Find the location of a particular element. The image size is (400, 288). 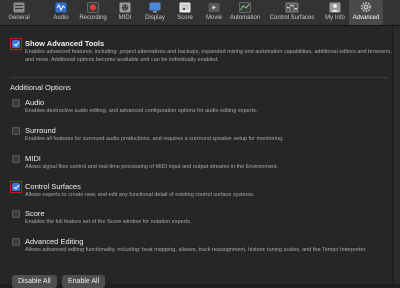

toolbar-score: Score is located at coordinates (185, 12).